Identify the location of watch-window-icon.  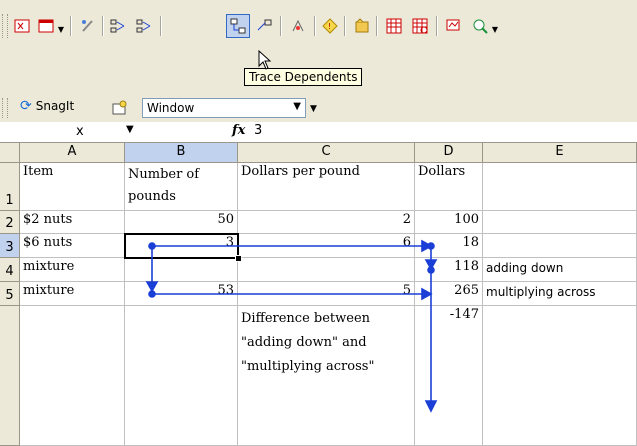
(420, 26).